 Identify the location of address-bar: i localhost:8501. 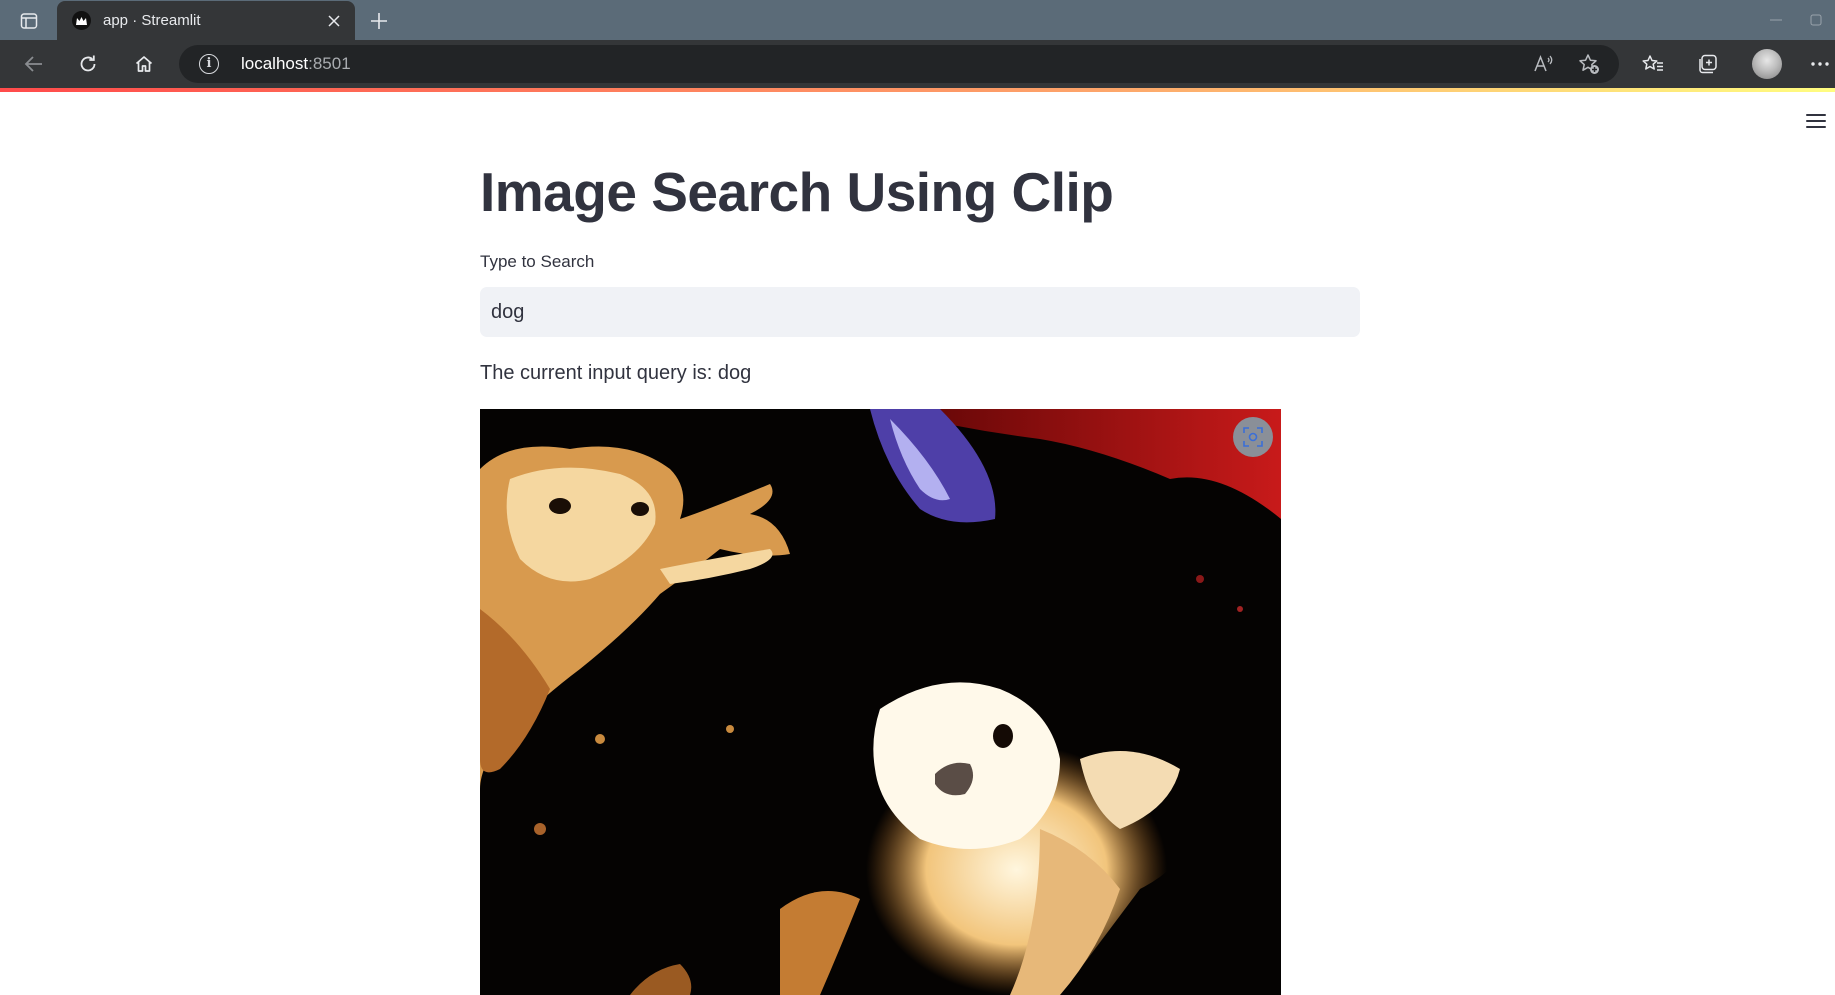
(899, 64).